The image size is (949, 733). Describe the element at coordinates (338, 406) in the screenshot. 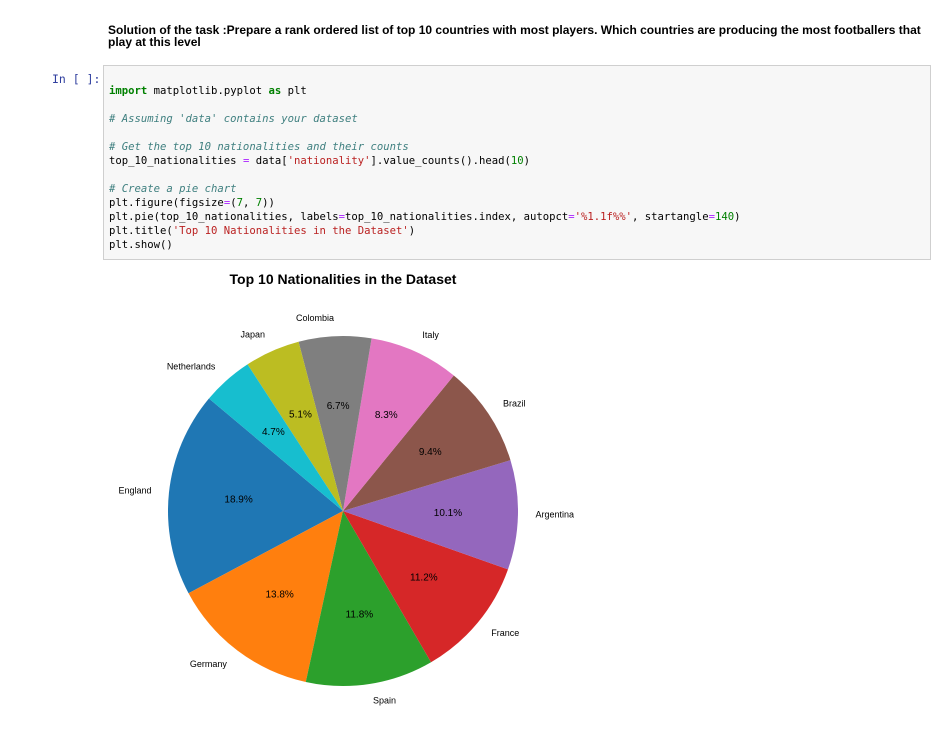

I see `pie-pct-colombia: 6.7%` at that location.